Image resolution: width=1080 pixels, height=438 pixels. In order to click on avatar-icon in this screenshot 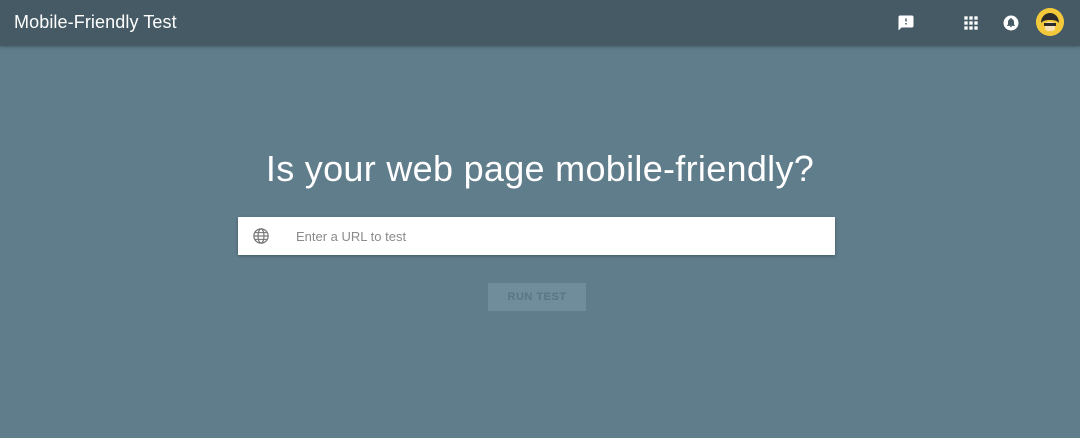, I will do `click(1050, 22)`.